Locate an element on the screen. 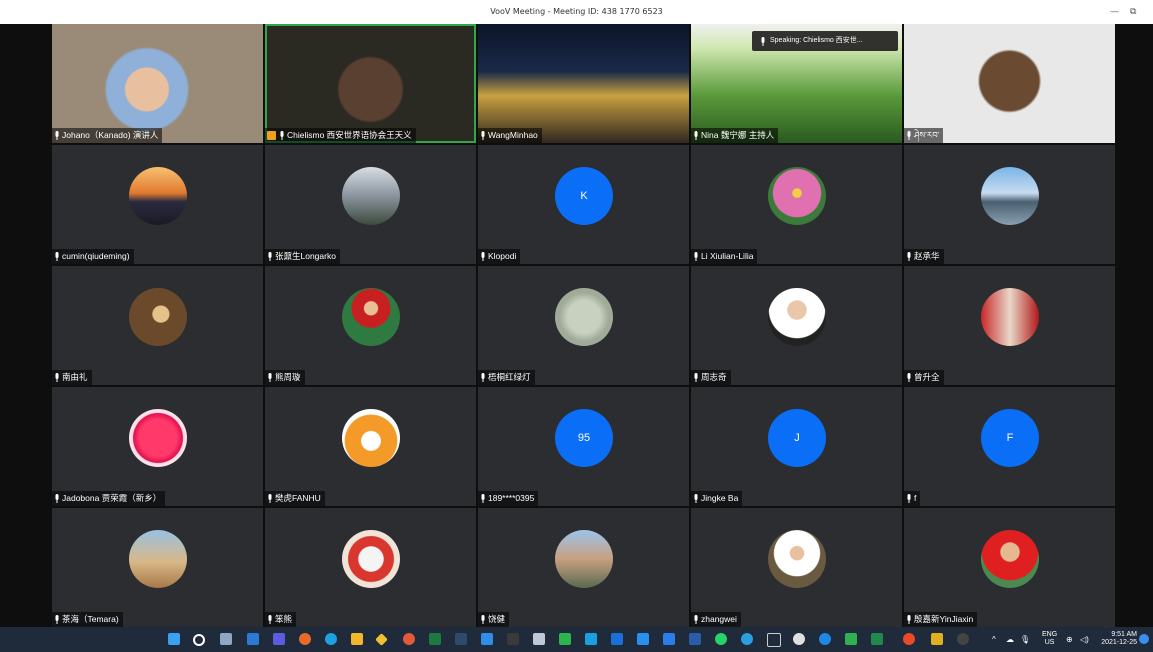 The image size is (1153, 652). voov-meeting-icon is located at coordinates (643, 639).